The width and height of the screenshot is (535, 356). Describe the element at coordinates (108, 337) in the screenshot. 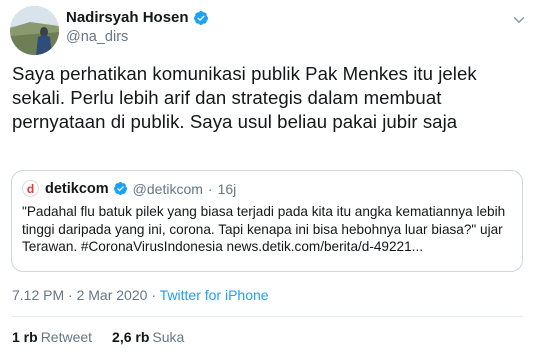

I see `tweet-stats: 1 rb Retweet 2,6 rb Suka` at that location.